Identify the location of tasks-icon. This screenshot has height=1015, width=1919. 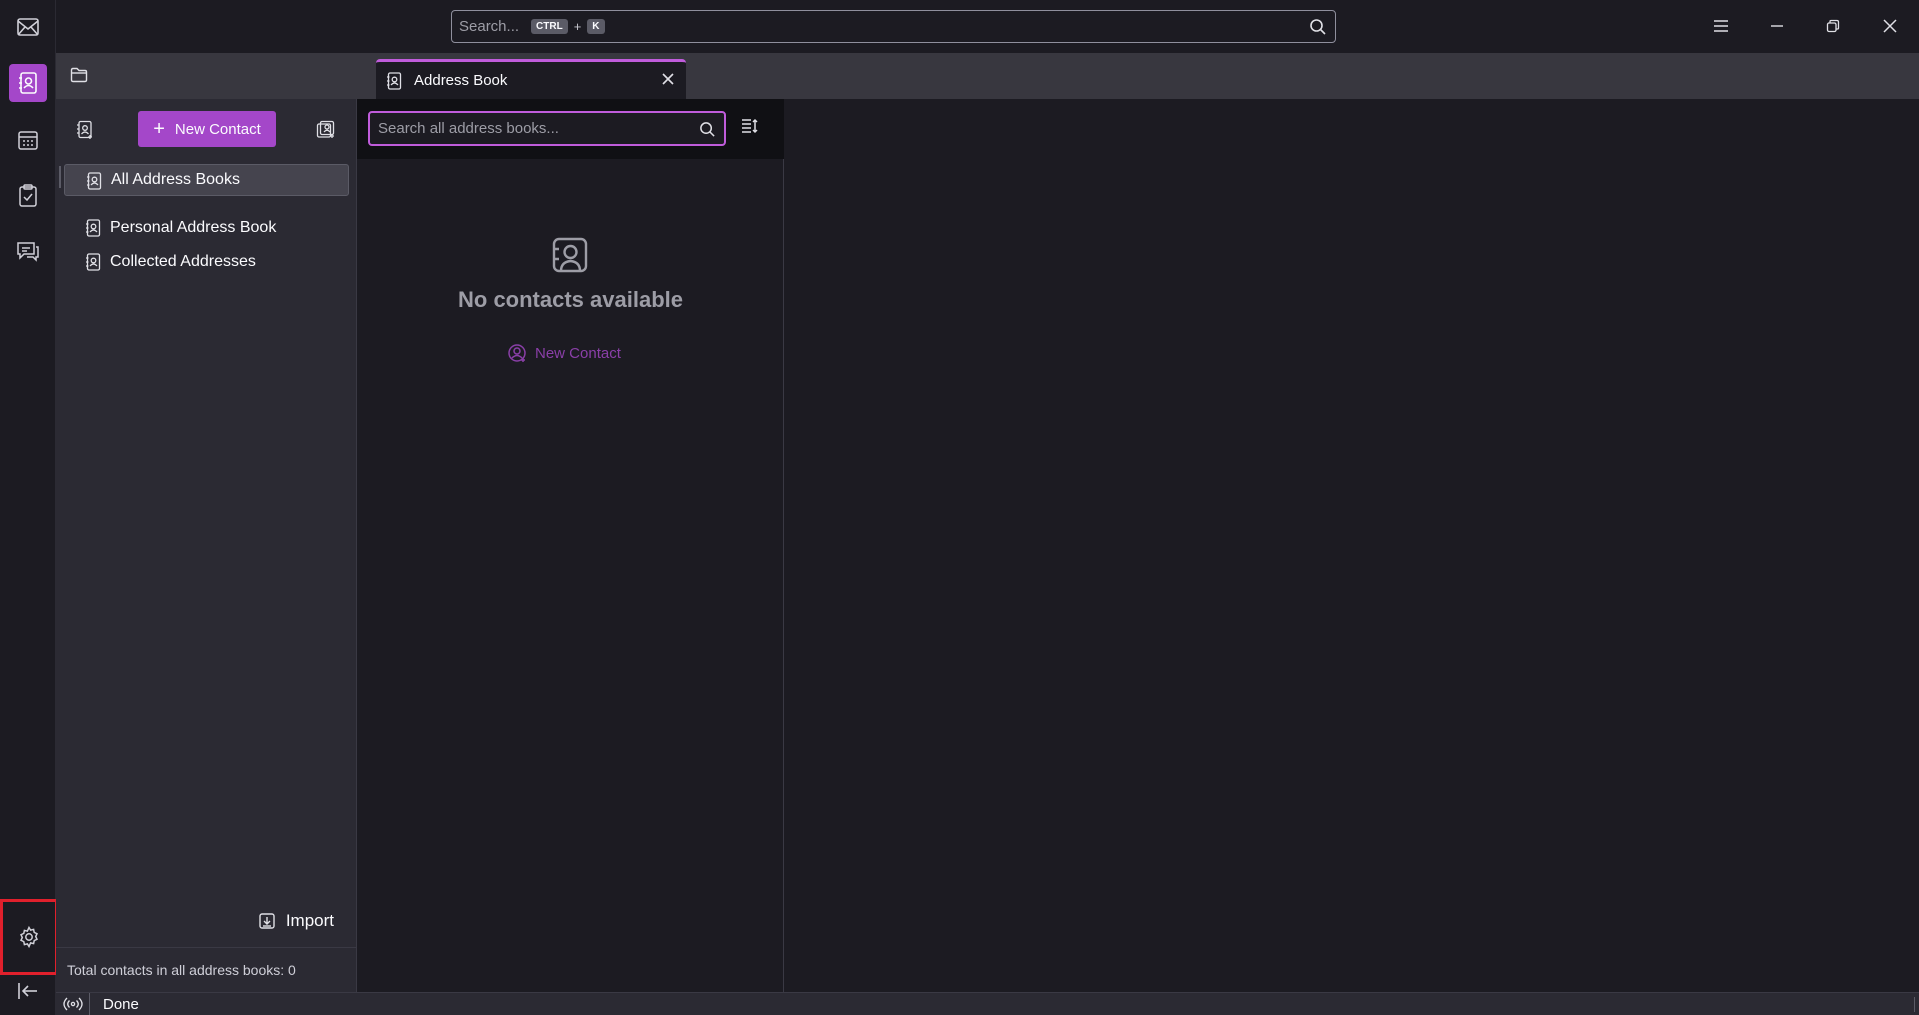
(28, 195).